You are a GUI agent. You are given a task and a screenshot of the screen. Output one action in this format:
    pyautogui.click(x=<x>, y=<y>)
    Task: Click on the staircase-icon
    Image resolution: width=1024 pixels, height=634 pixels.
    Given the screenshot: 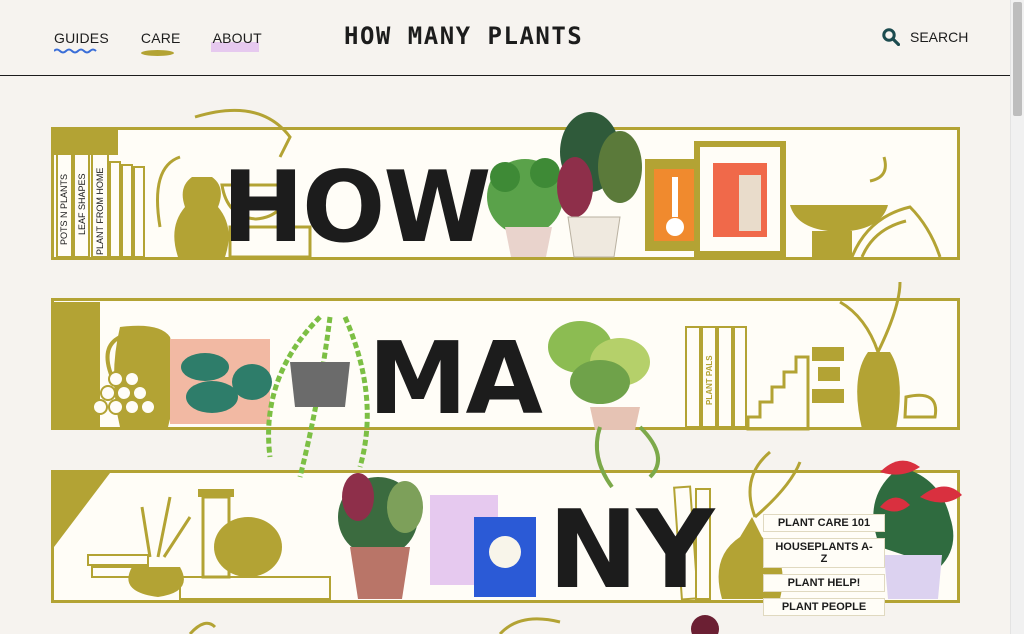 What is the action you would take?
    pyautogui.click(x=778, y=393)
    